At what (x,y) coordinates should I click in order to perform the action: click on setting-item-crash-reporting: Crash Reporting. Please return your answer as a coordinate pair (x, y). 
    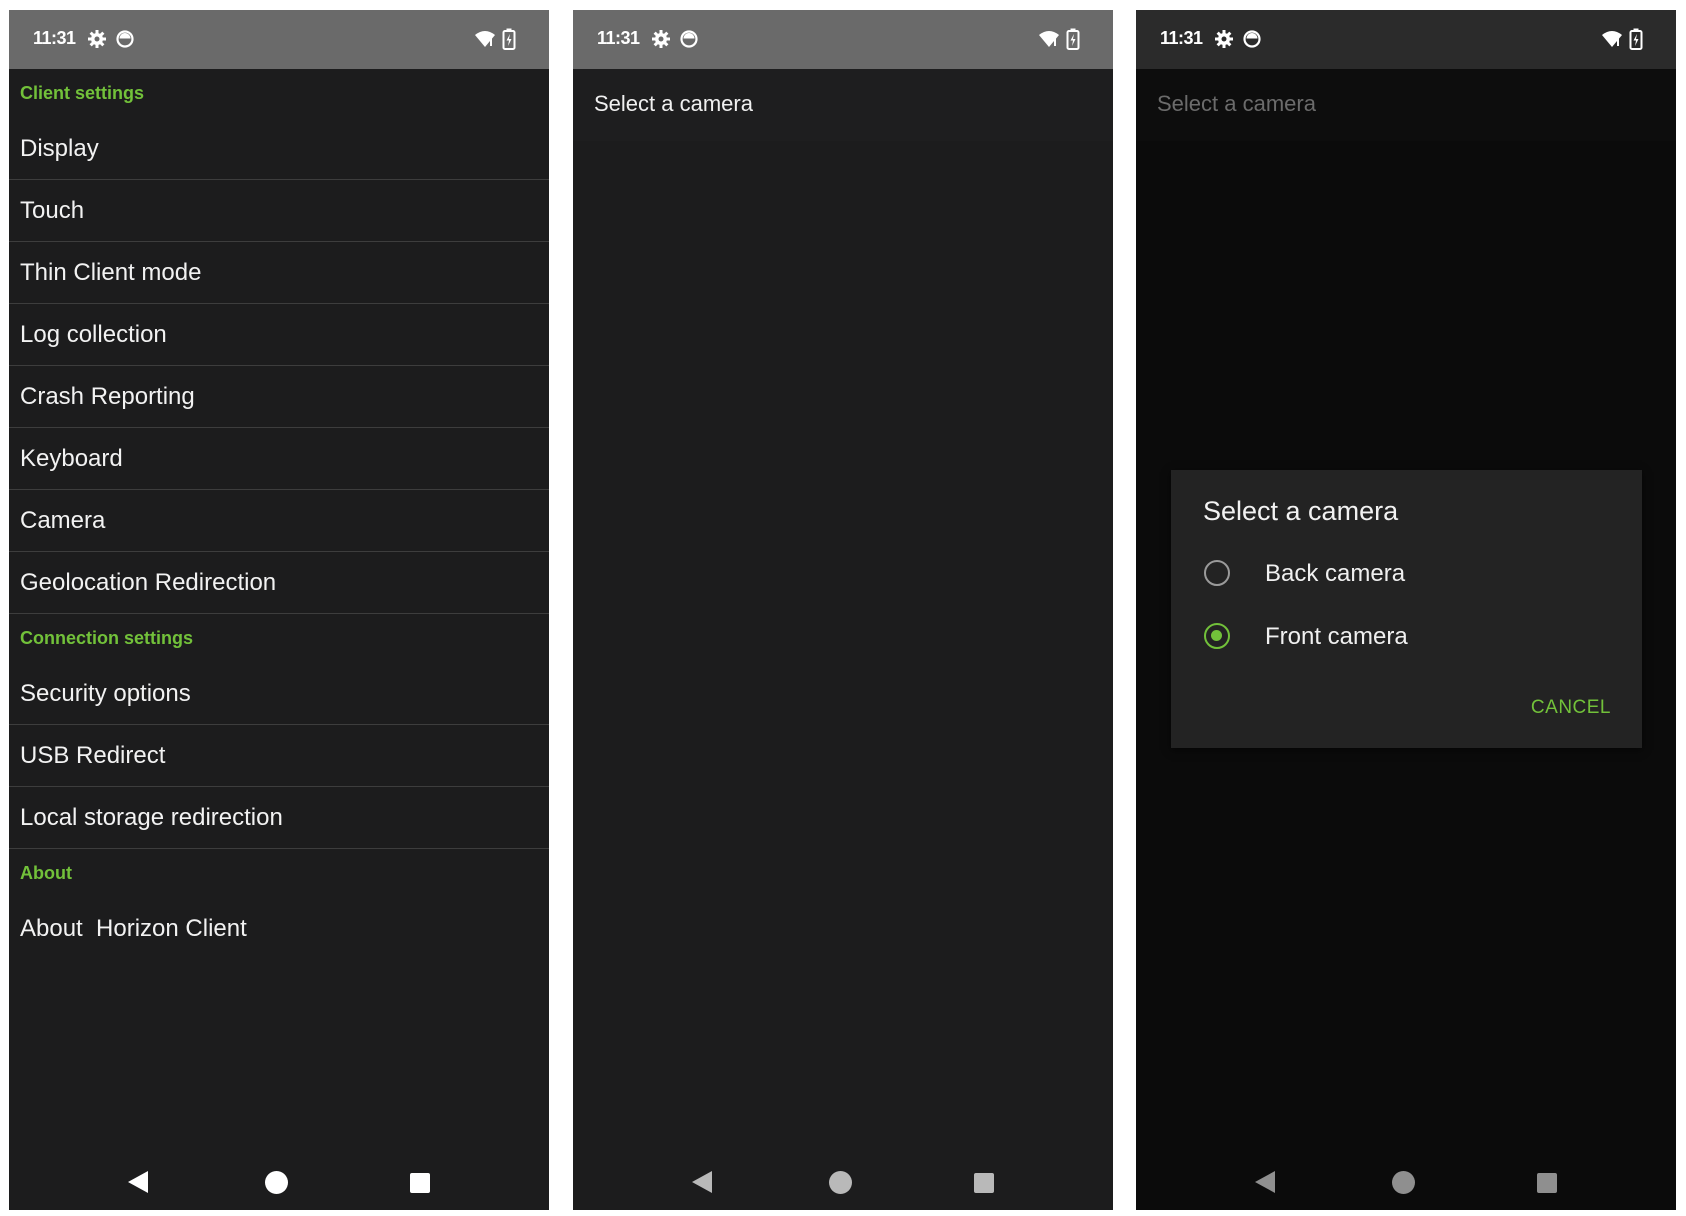
    Looking at the image, I should click on (279, 397).